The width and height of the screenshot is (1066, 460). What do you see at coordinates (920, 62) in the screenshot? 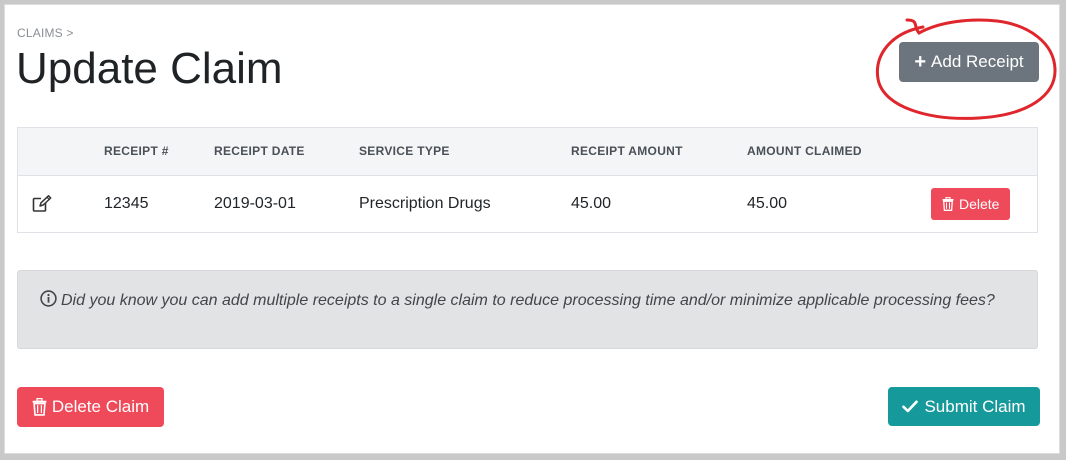
I see `plus-icon: +` at bounding box center [920, 62].